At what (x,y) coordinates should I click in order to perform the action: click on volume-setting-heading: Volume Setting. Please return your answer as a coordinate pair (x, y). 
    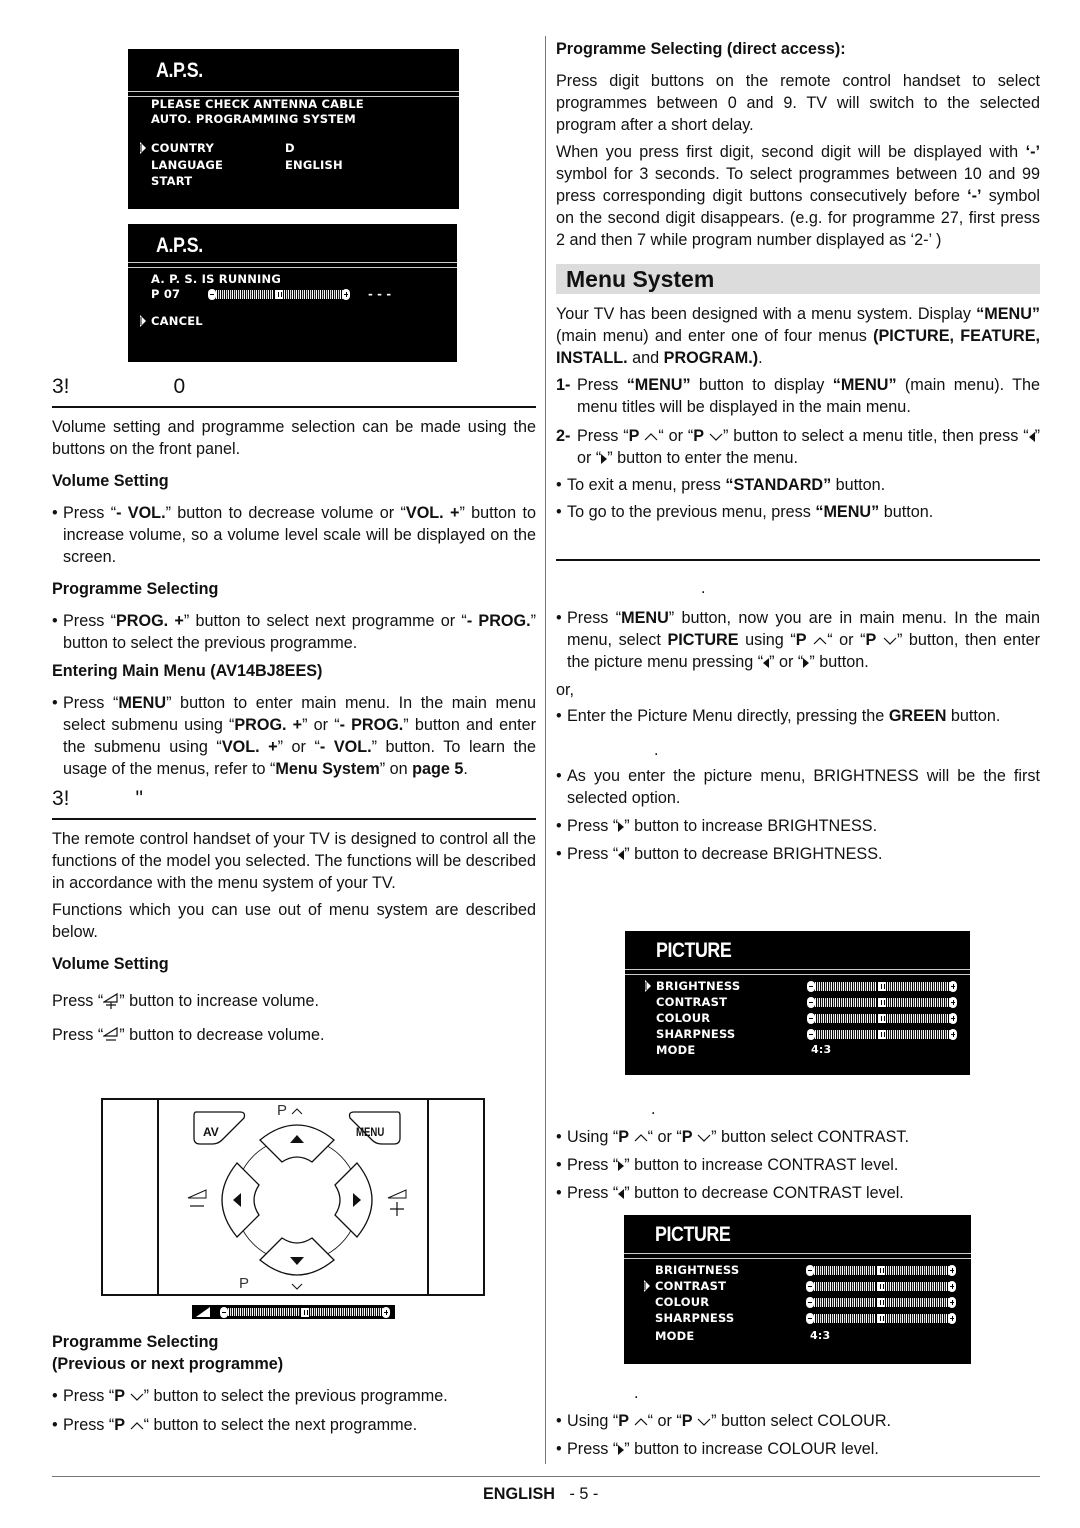
    Looking at the image, I should click on (110, 481).